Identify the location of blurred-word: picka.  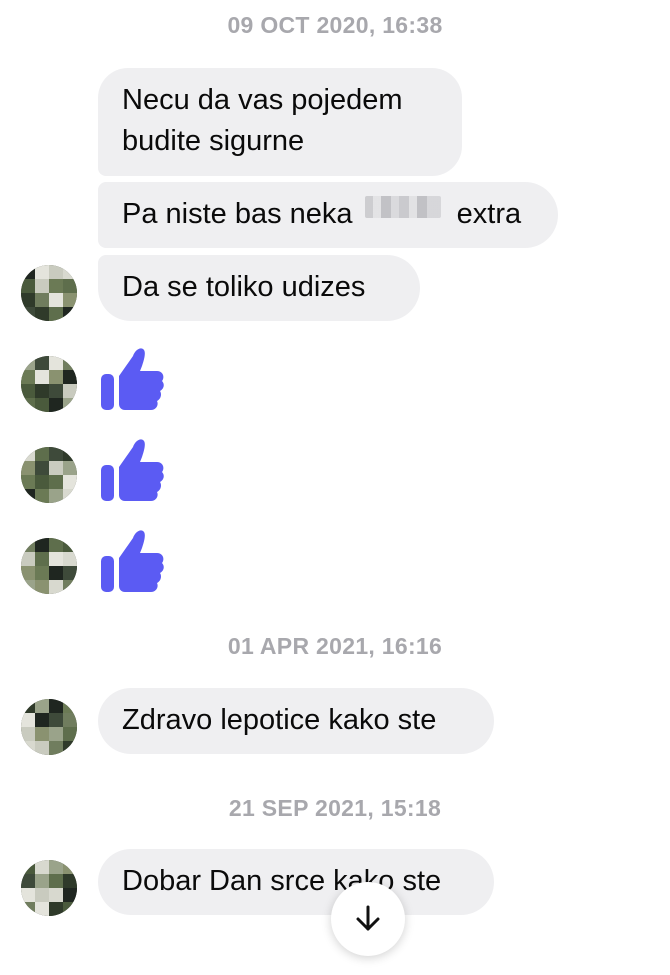
(402, 207).